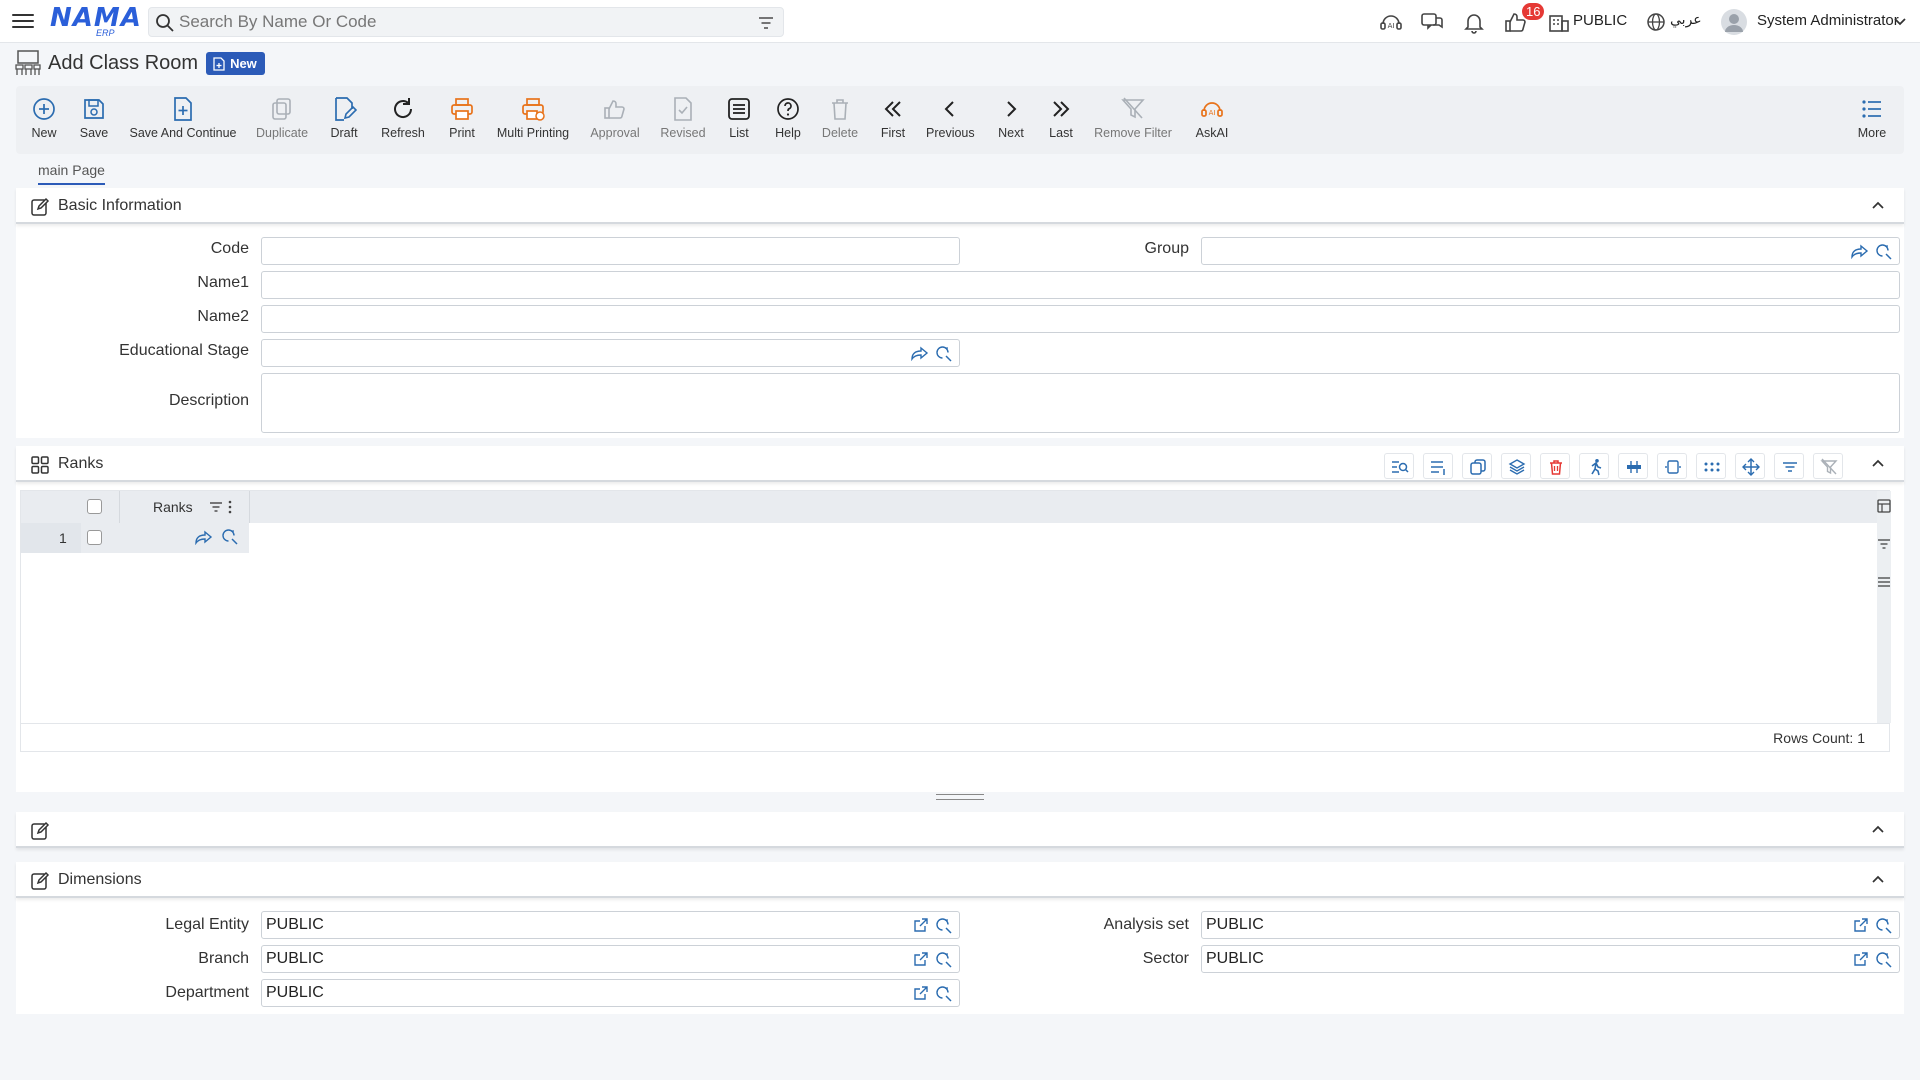 This screenshot has width=1920, height=1080. Describe the element at coordinates (403, 122) in the screenshot. I see `refresh-button: Refresh` at that location.